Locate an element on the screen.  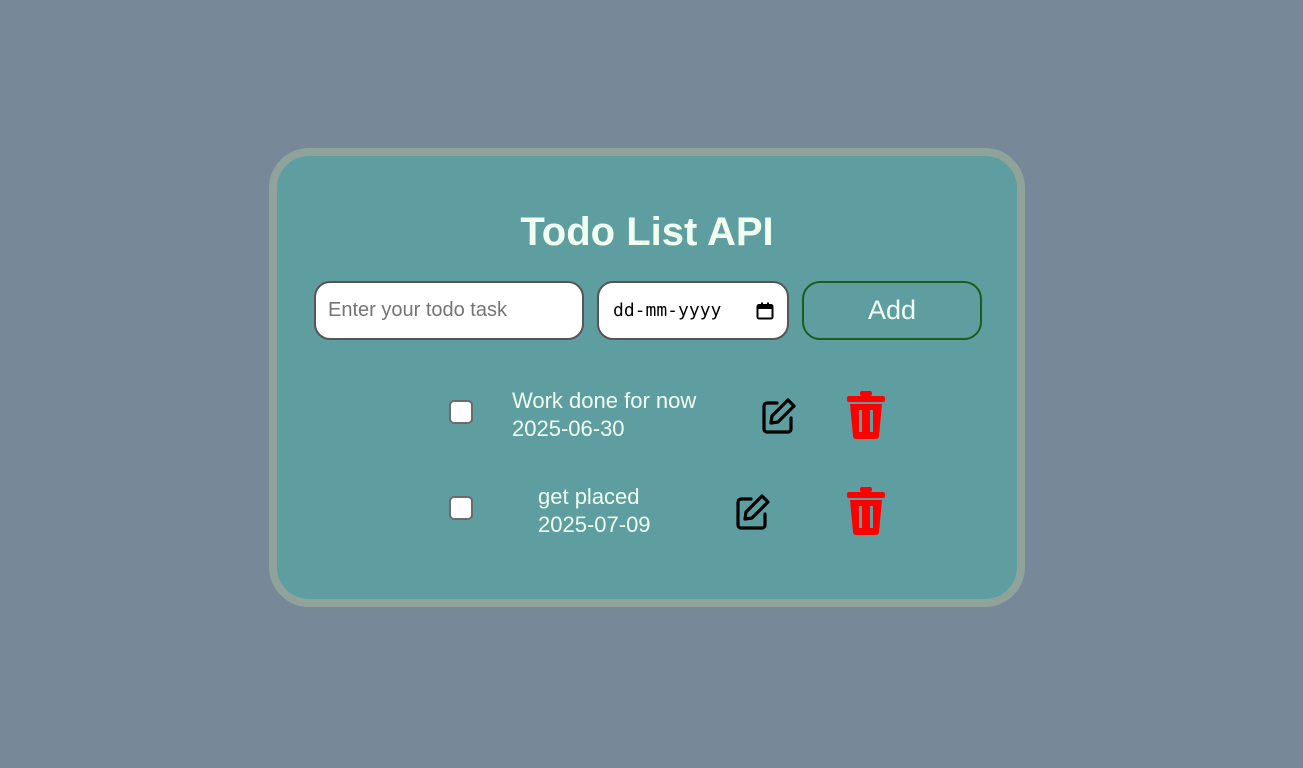
page-title: Todo List API is located at coordinates (647, 232).